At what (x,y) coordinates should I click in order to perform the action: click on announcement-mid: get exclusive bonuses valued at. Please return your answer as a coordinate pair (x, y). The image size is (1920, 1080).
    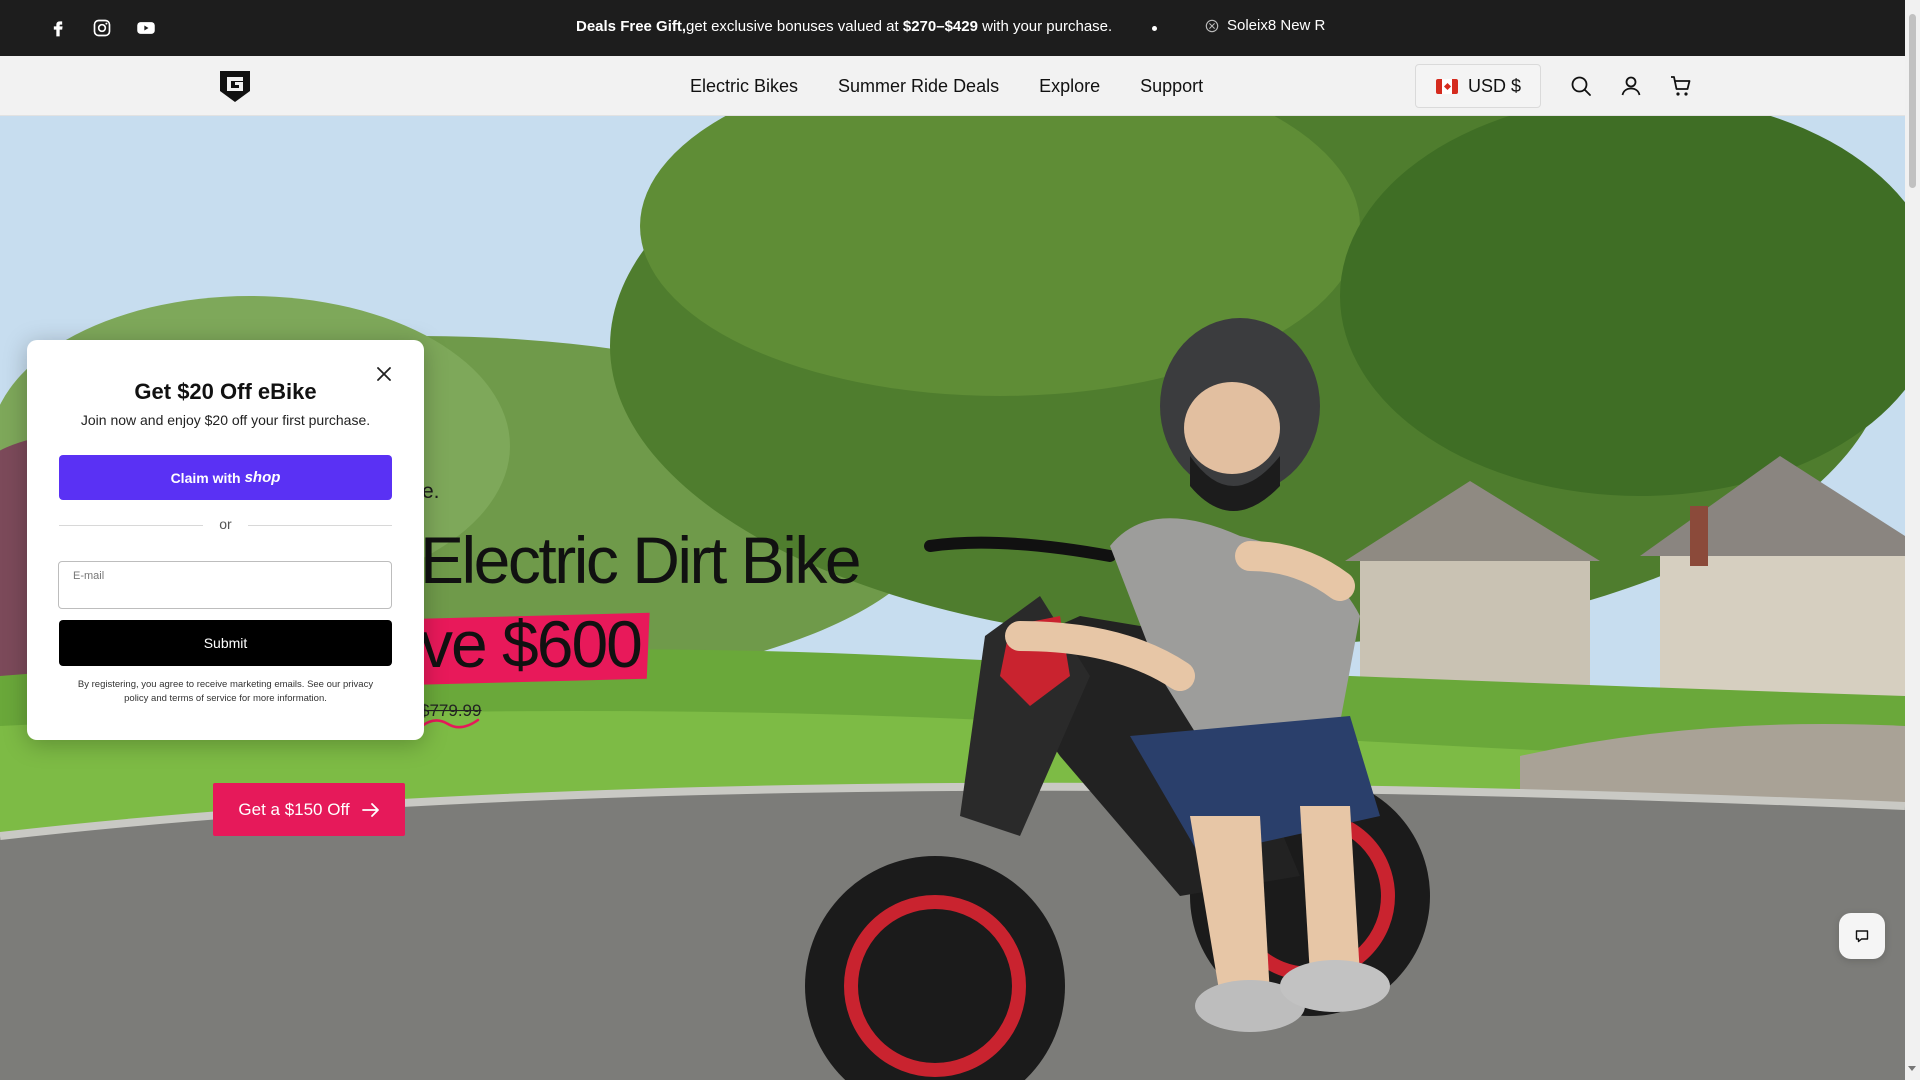
    Looking at the image, I should click on (794, 26).